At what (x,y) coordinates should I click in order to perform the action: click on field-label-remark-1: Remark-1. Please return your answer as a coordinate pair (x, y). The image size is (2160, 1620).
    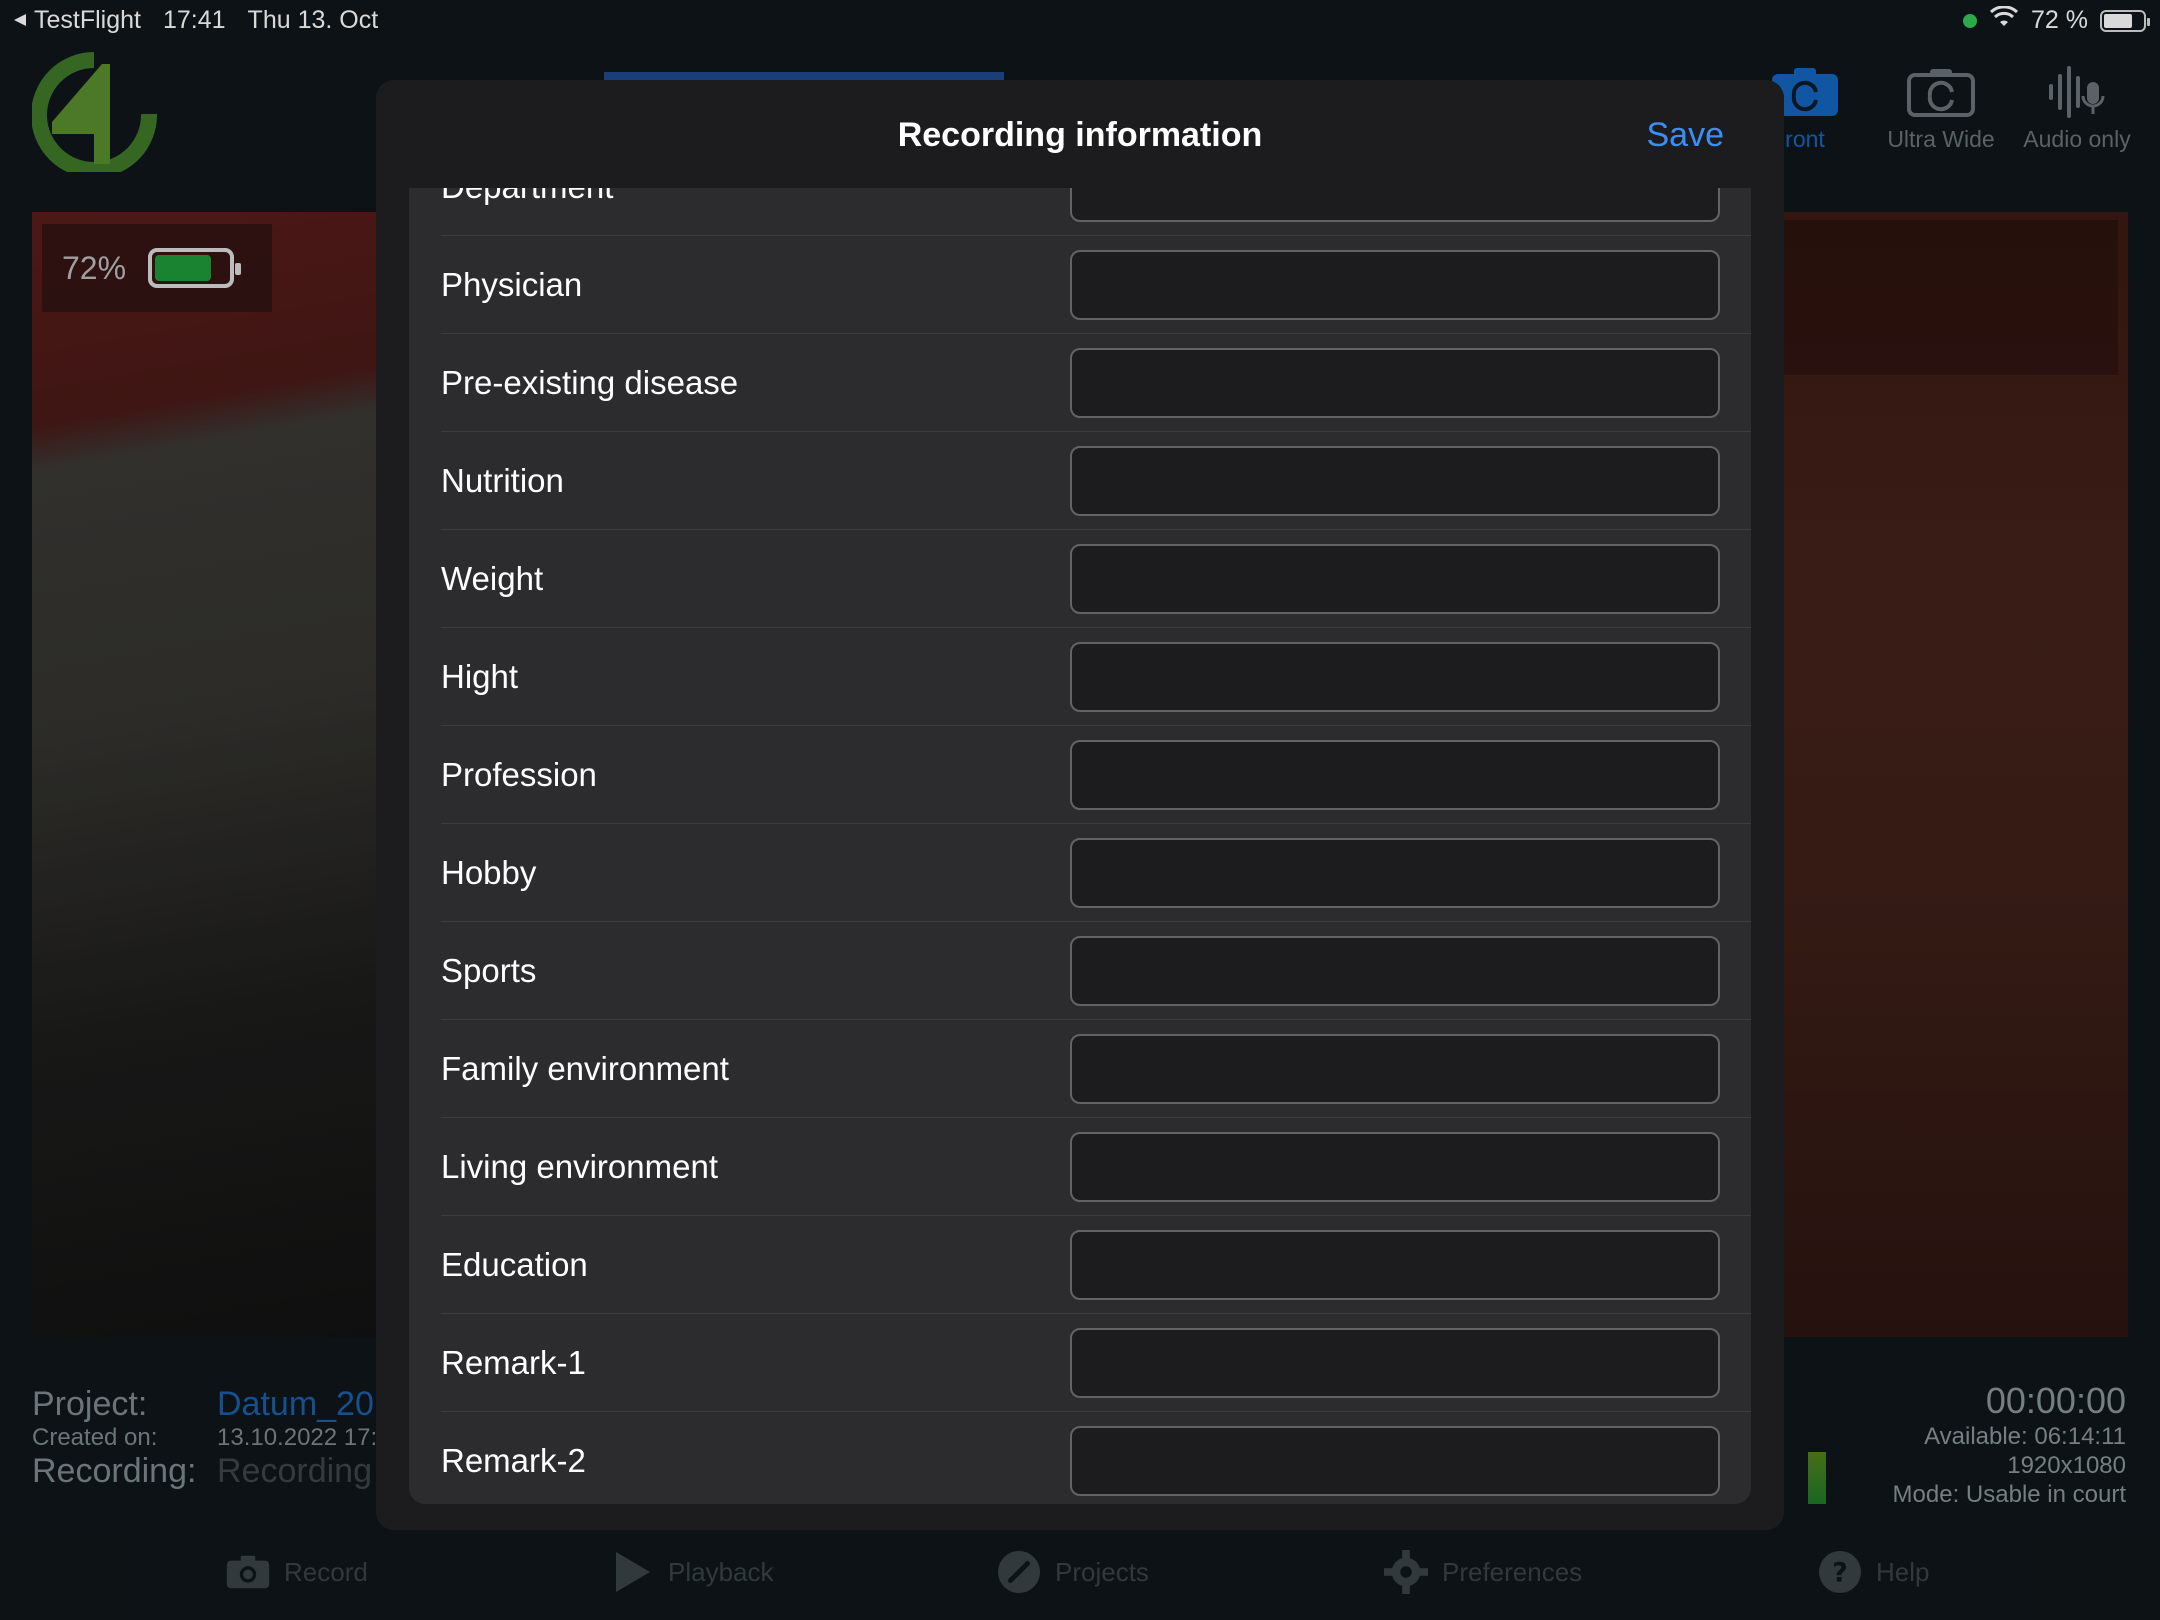
    Looking at the image, I should click on (513, 1362).